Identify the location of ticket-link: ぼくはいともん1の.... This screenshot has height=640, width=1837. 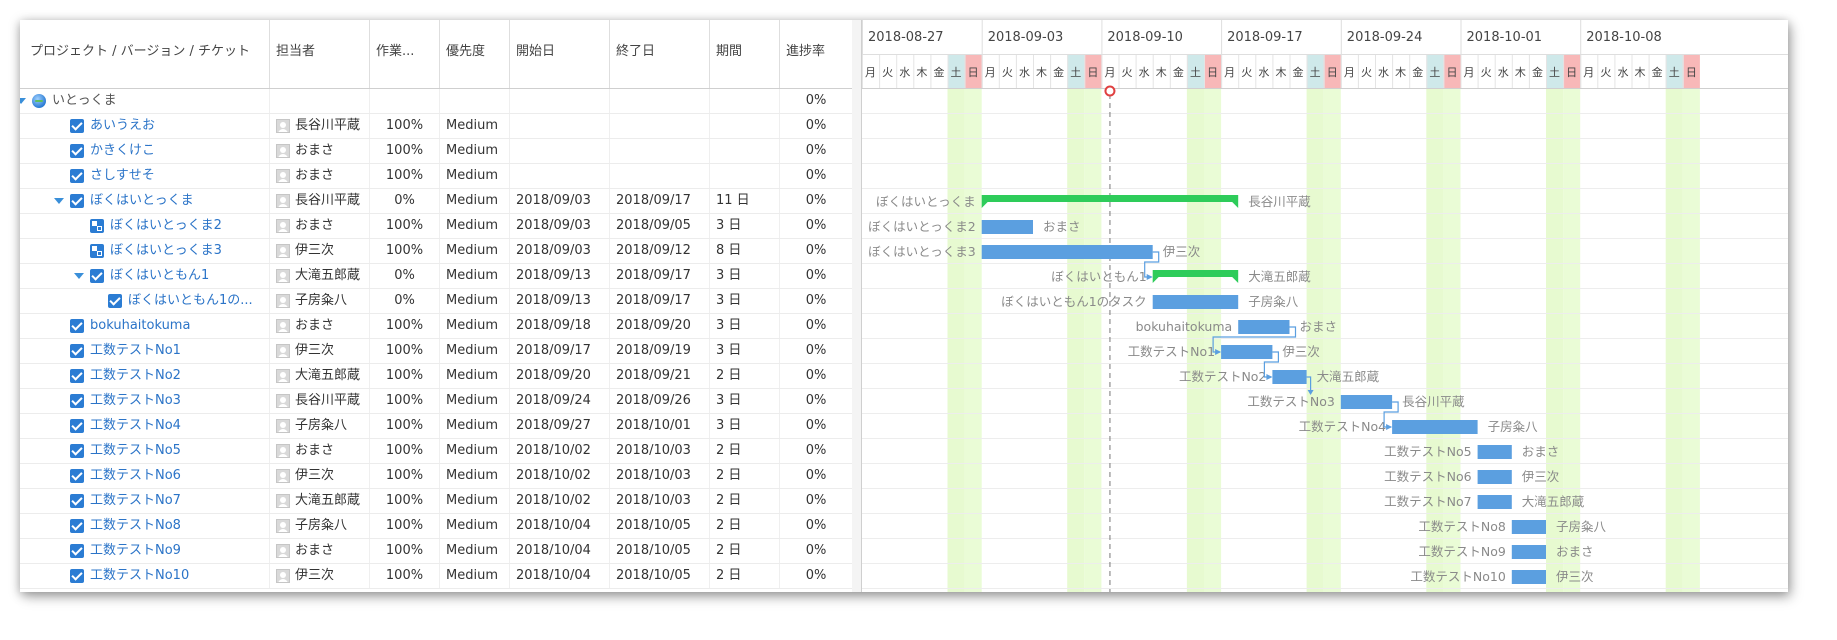
(190, 301).